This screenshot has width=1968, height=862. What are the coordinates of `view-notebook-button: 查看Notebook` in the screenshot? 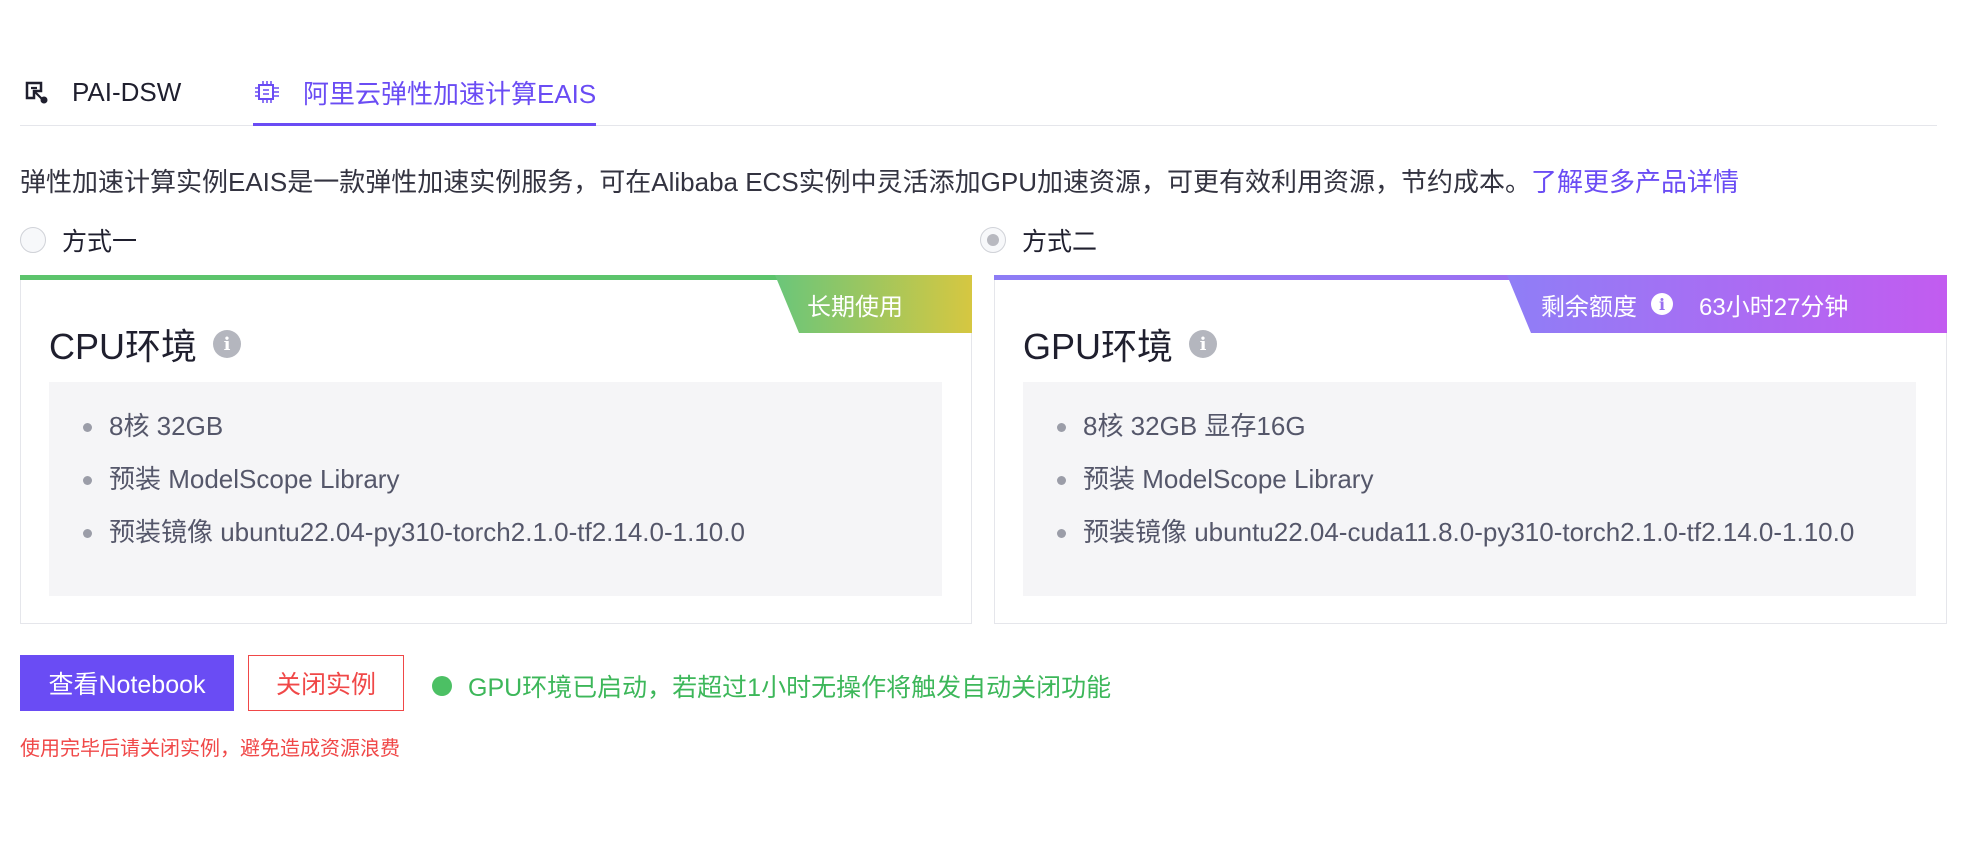 It's located at (127, 683).